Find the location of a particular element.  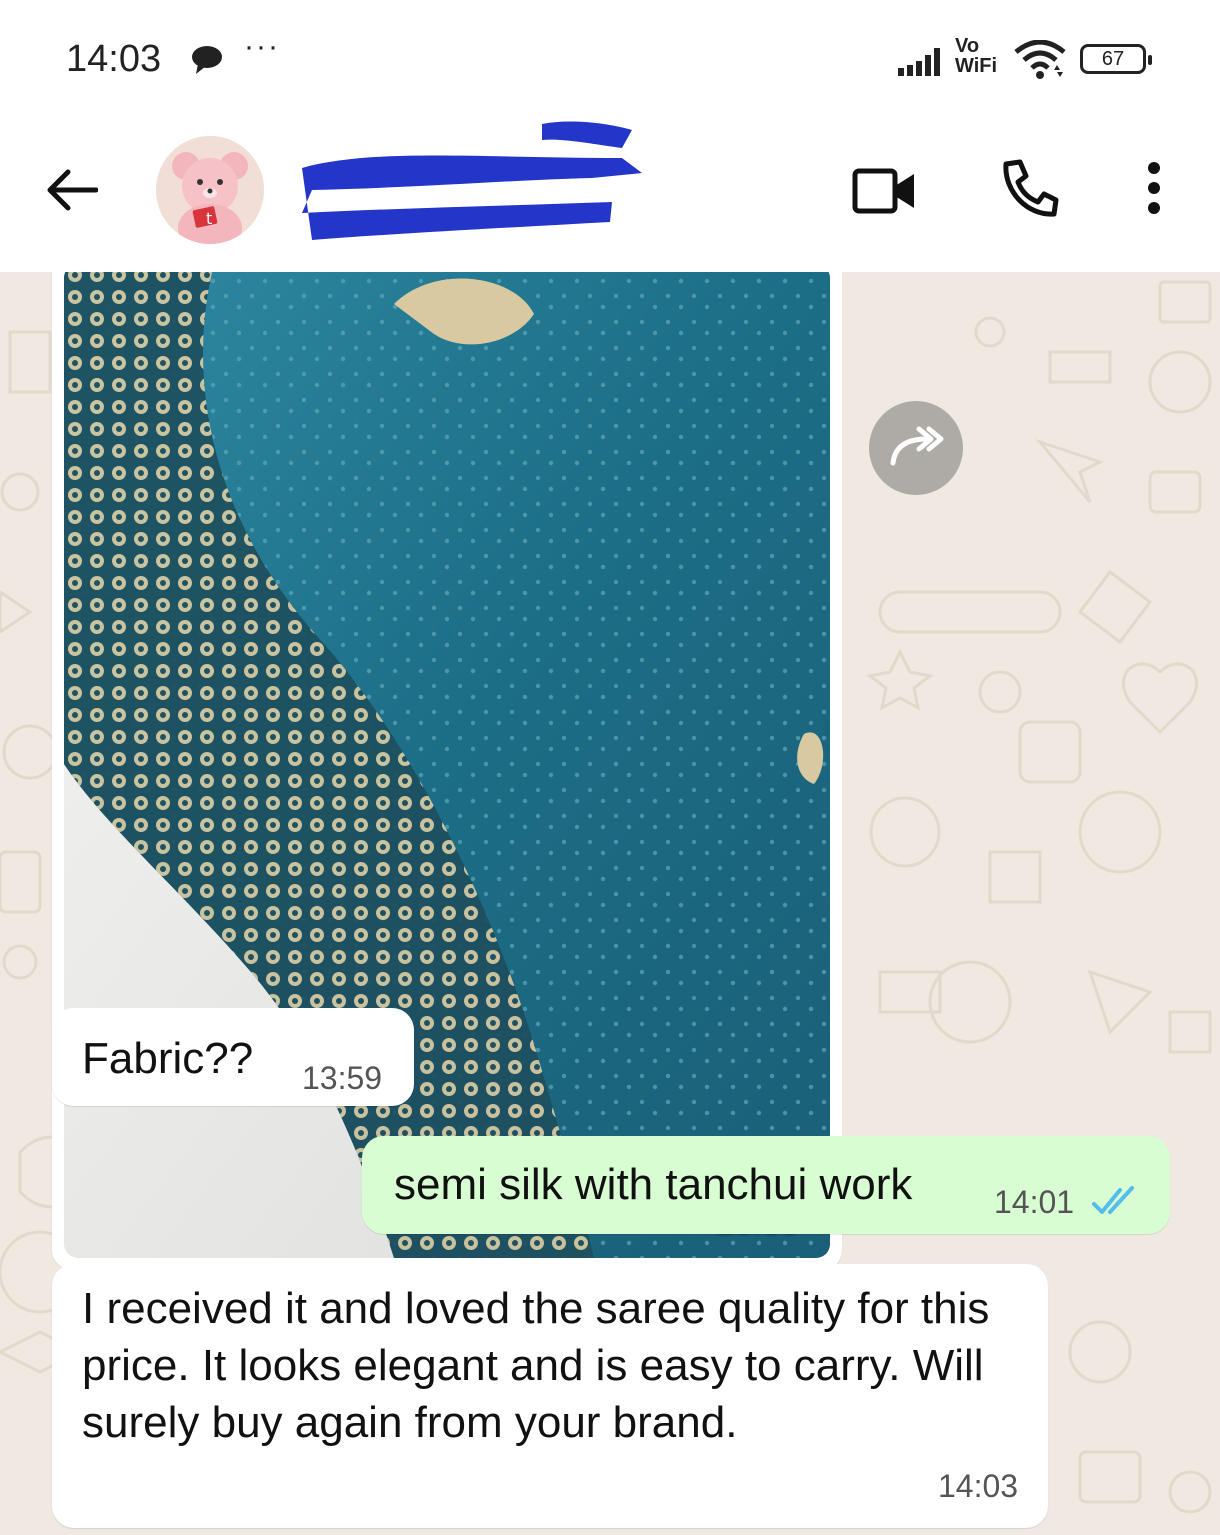

svg-text: t is located at coordinates (209, 218).